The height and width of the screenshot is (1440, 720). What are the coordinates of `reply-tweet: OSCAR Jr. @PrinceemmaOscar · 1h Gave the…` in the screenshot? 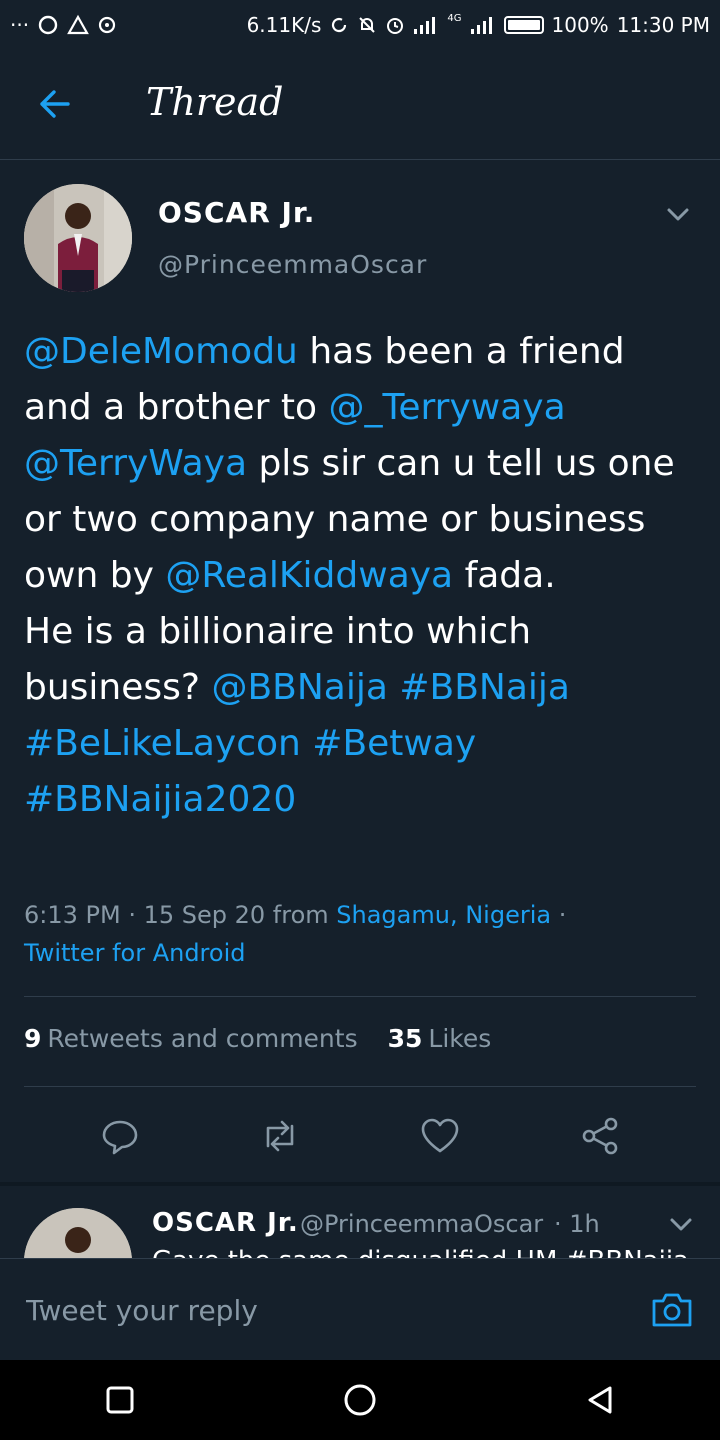 It's located at (360, 1233).